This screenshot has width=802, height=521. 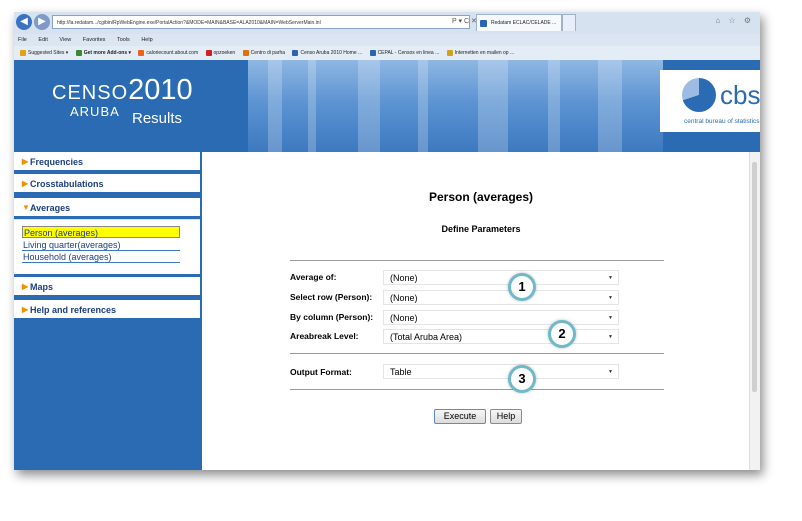 I want to click on back-icon: ◀, so click(x=24, y=22).